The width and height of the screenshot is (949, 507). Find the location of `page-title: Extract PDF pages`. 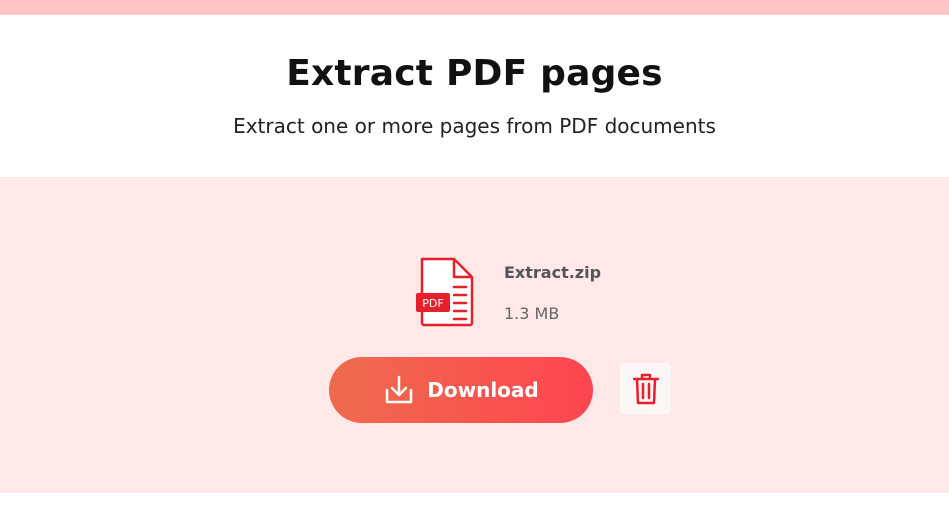

page-title: Extract PDF pages is located at coordinates (474, 73).